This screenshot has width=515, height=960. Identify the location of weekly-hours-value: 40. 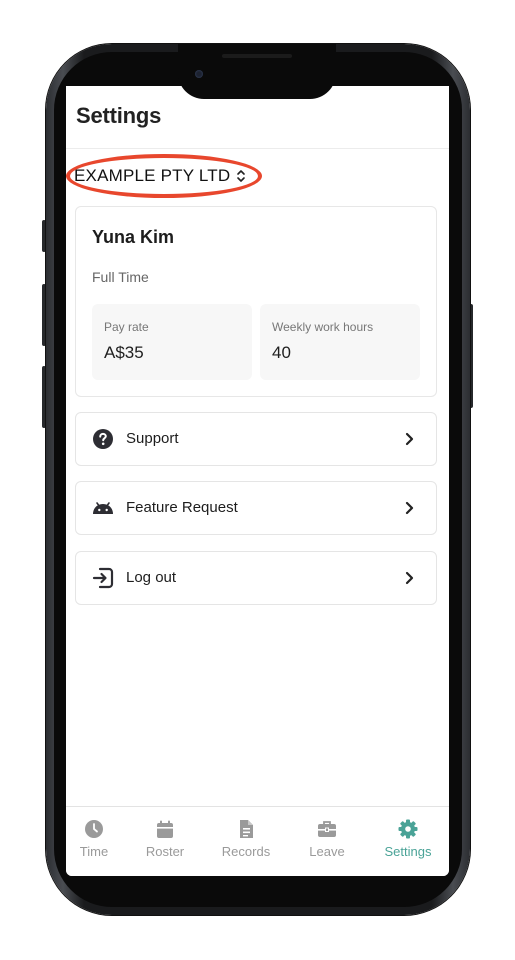
(281, 352).